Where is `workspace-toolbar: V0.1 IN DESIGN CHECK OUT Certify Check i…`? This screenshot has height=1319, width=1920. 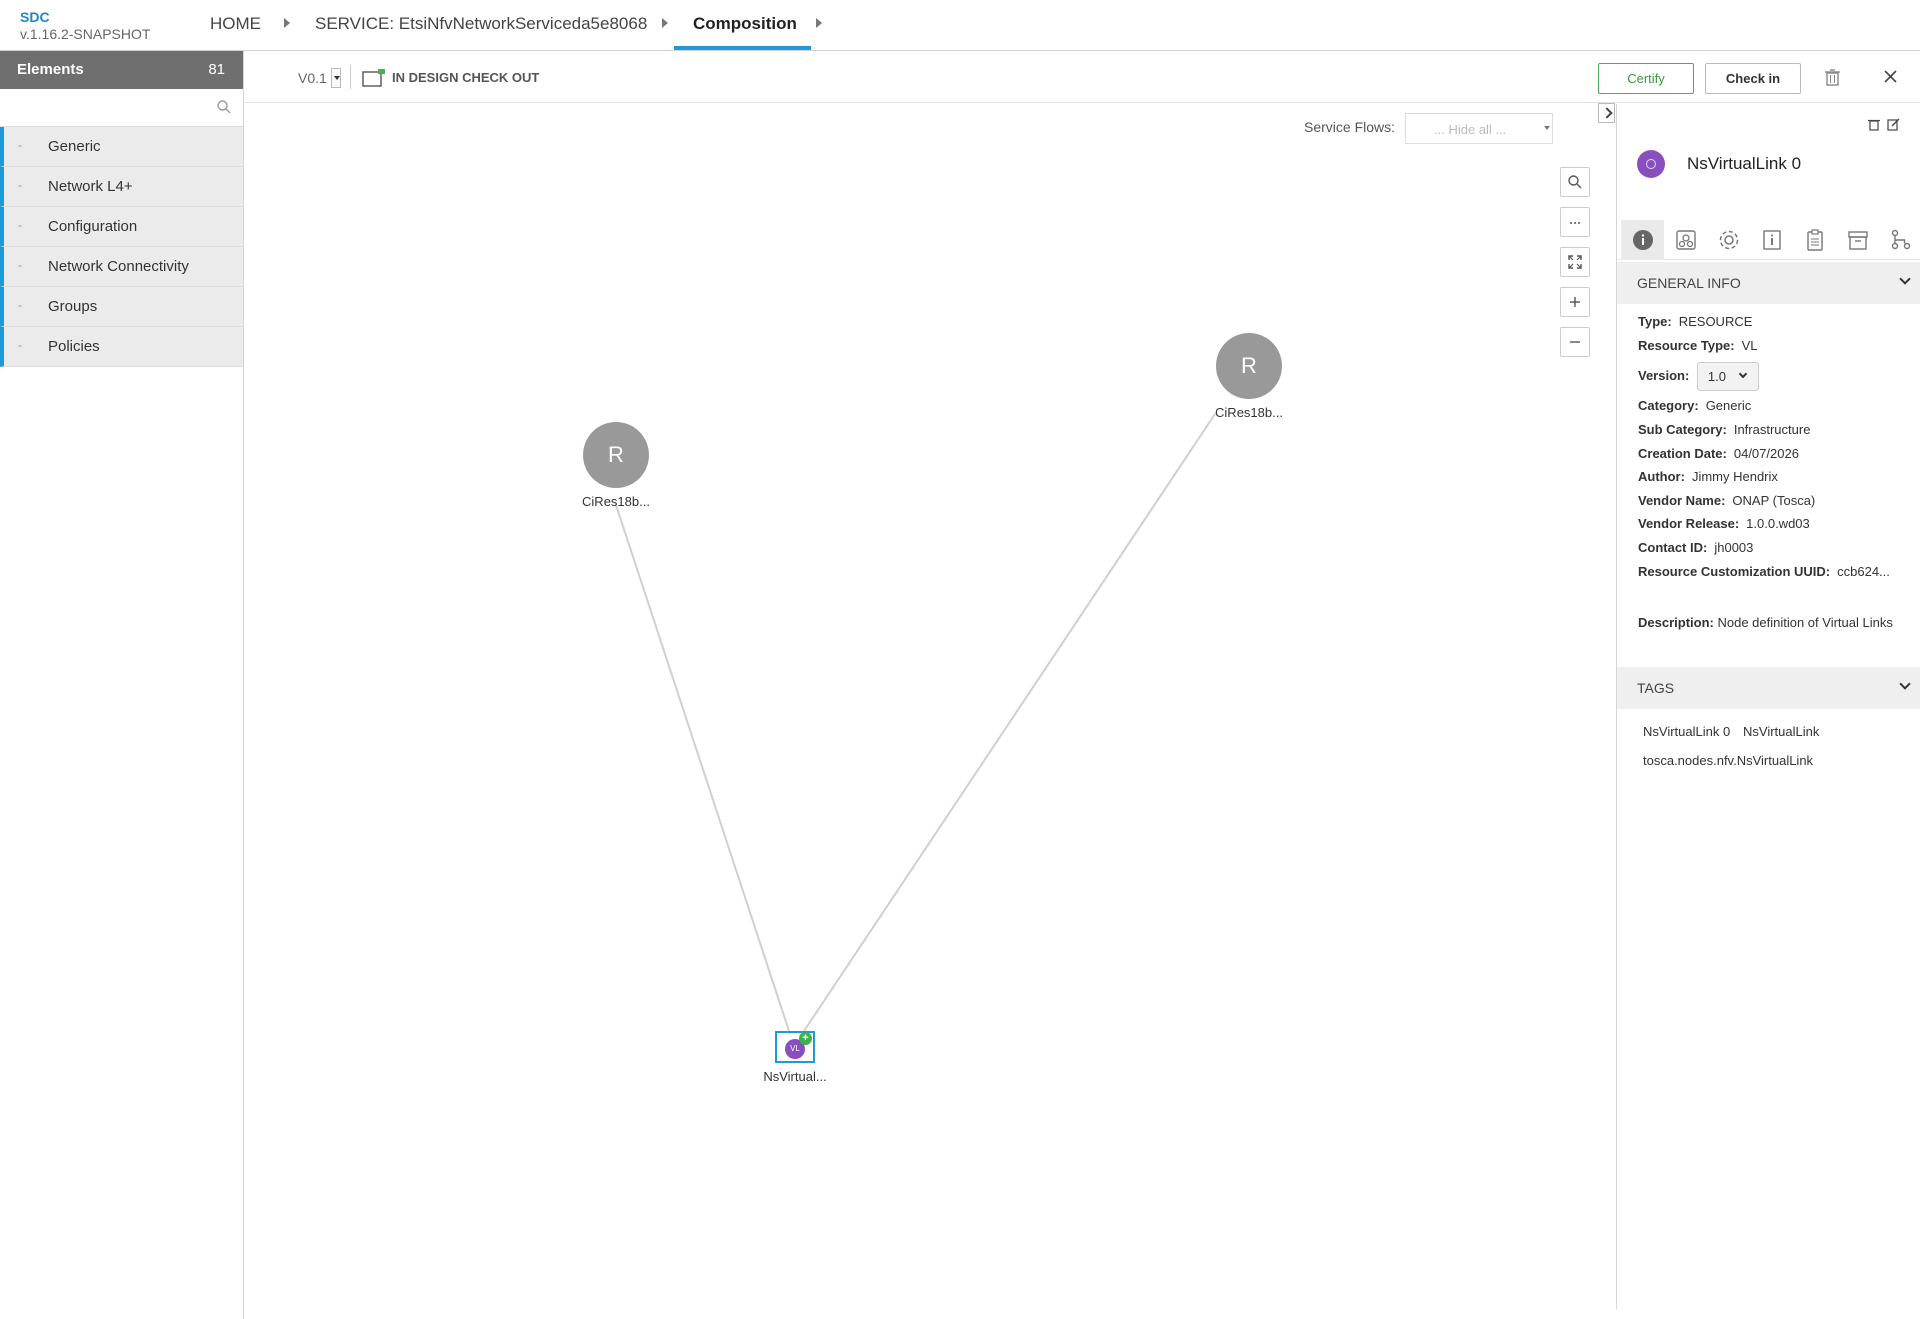
workspace-toolbar: V0.1 IN DESIGN CHECK OUT Certify Check i… is located at coordinates (1082, 77).